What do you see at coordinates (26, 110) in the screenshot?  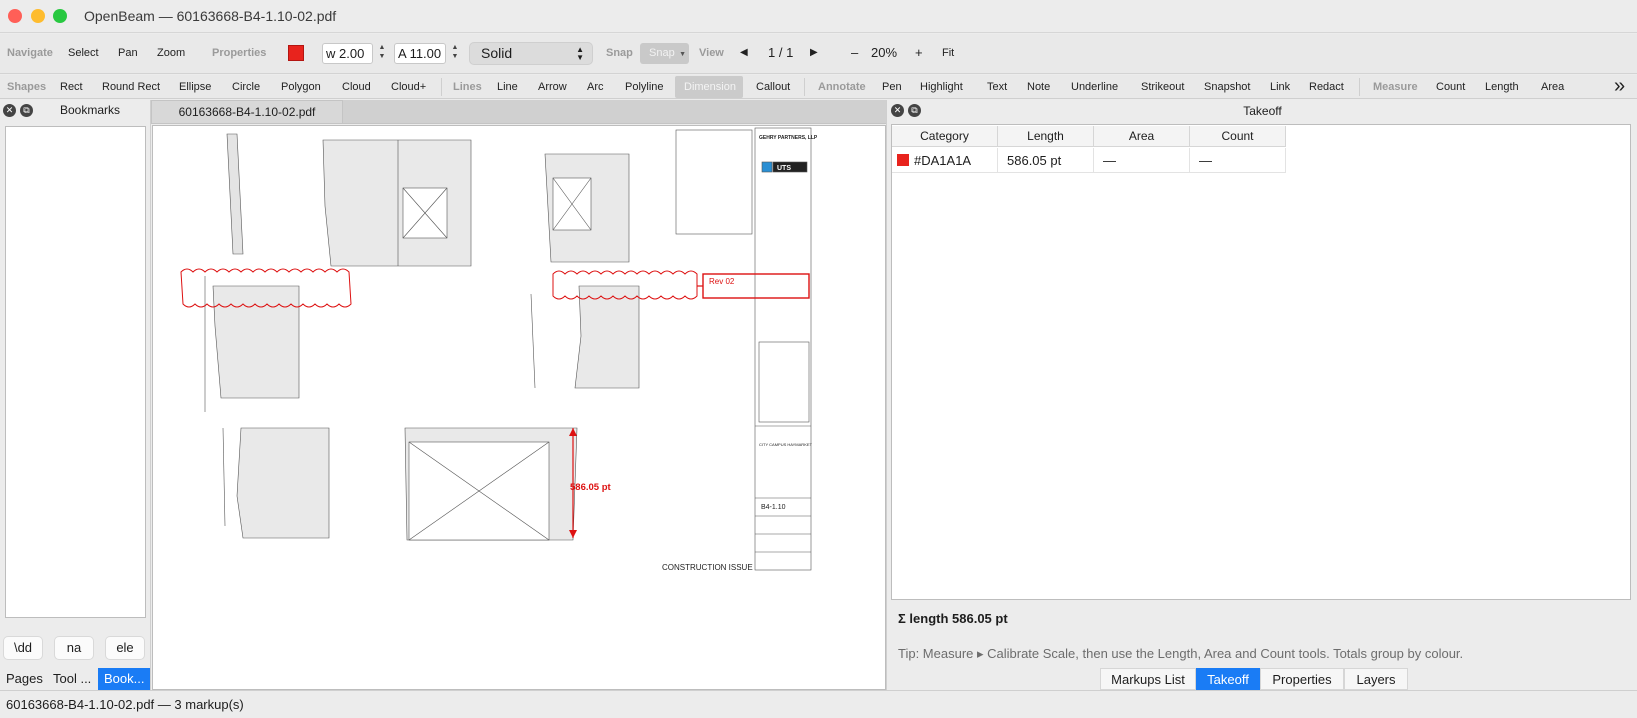 I see `float-panel-icon: ⧉` at bounding box center [26, 110].